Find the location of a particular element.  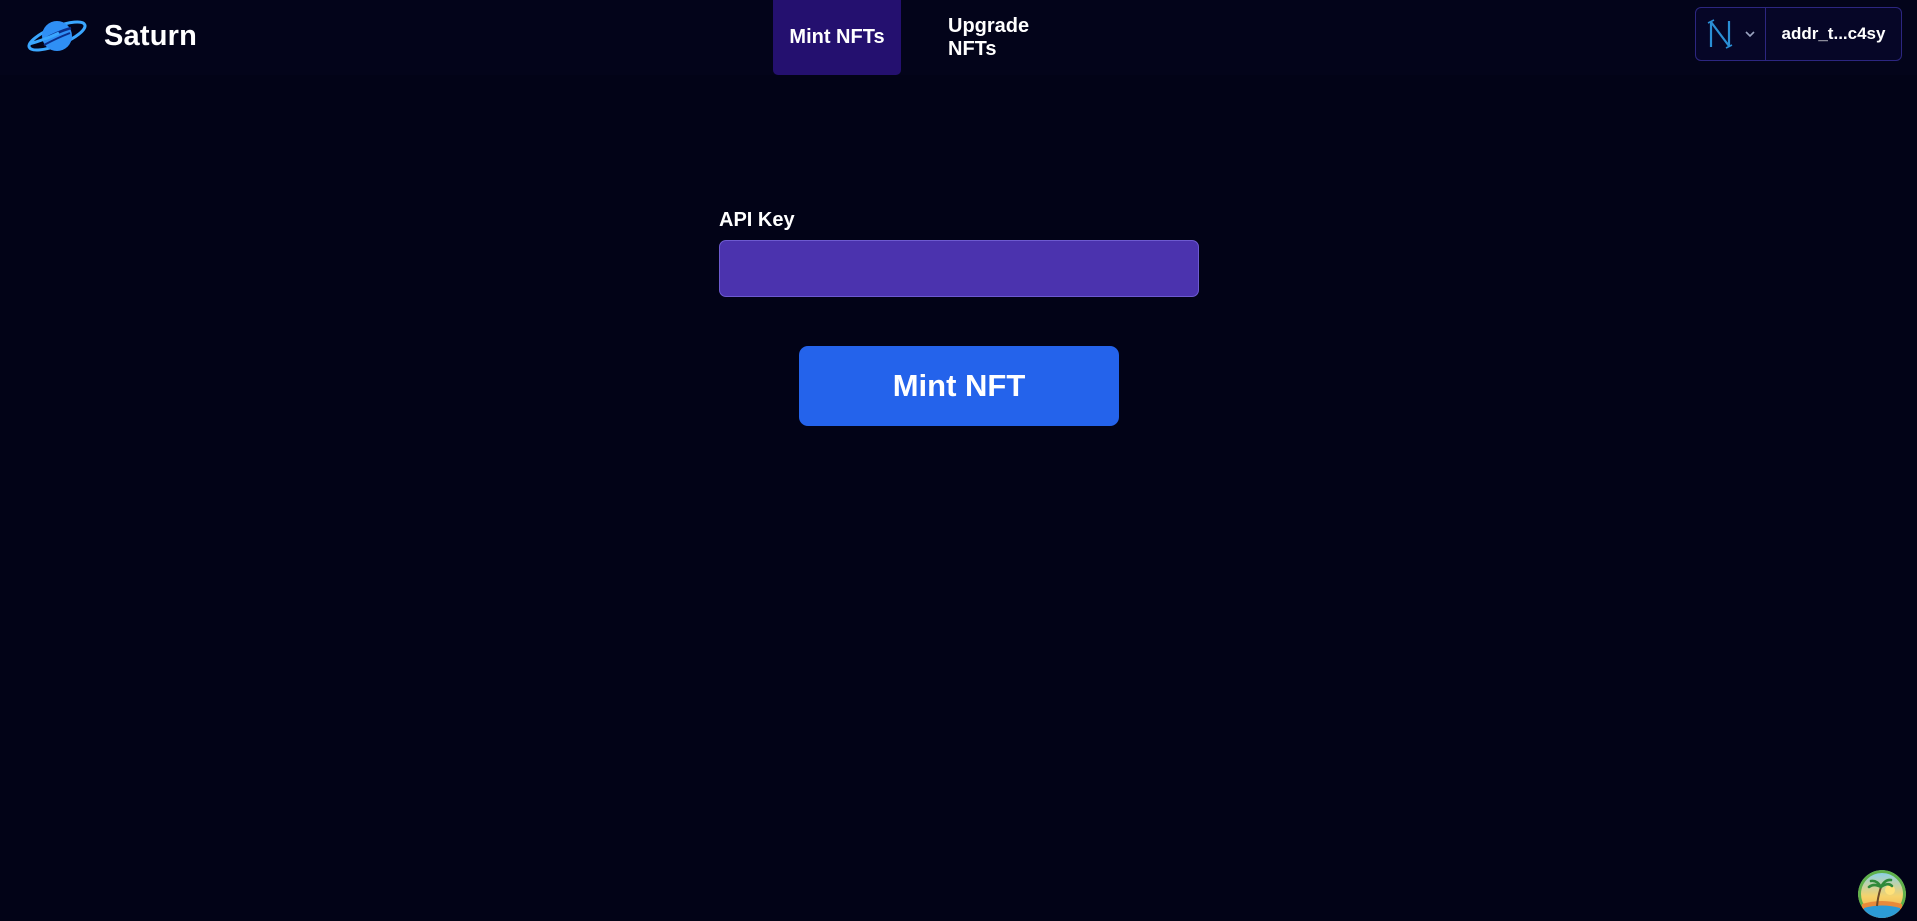

main-nav-tabs: Mint NFTs Upgrade NFTs is located at coordinates (926, 37).